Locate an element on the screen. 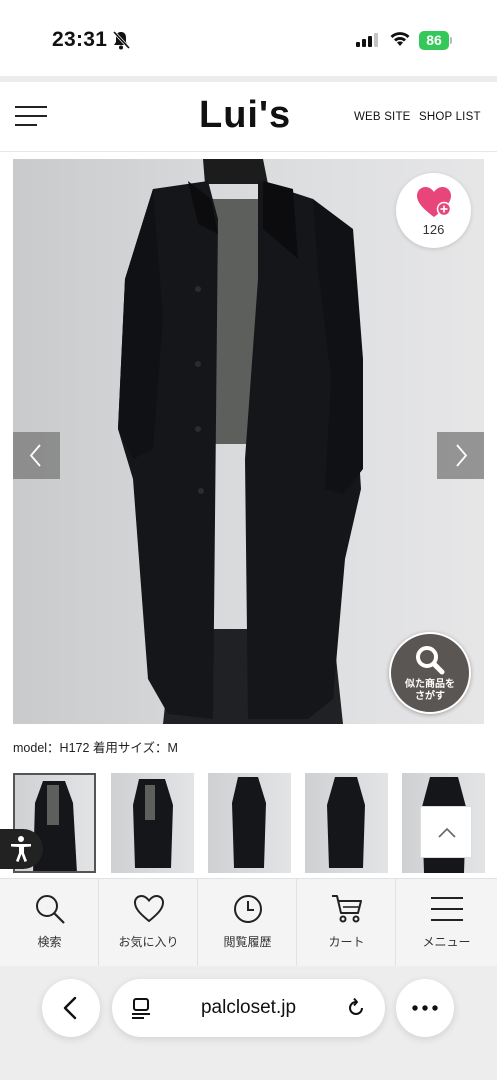 Image resolution: width=497 pixels, height=1080 pixels. similar-items-search-button: 似た商品を さがす is located at coordinates (430, 673).